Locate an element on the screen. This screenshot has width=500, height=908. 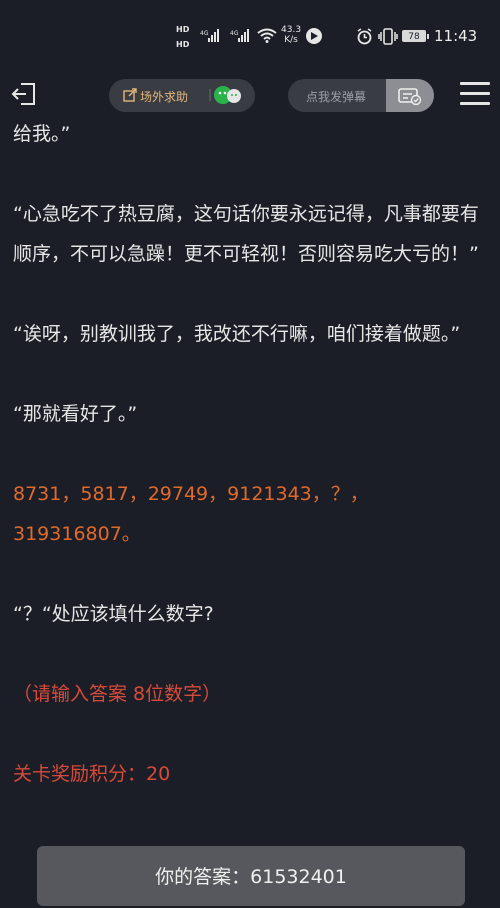
network-speed-value: 43.3 is located at coordinates (291, 30).